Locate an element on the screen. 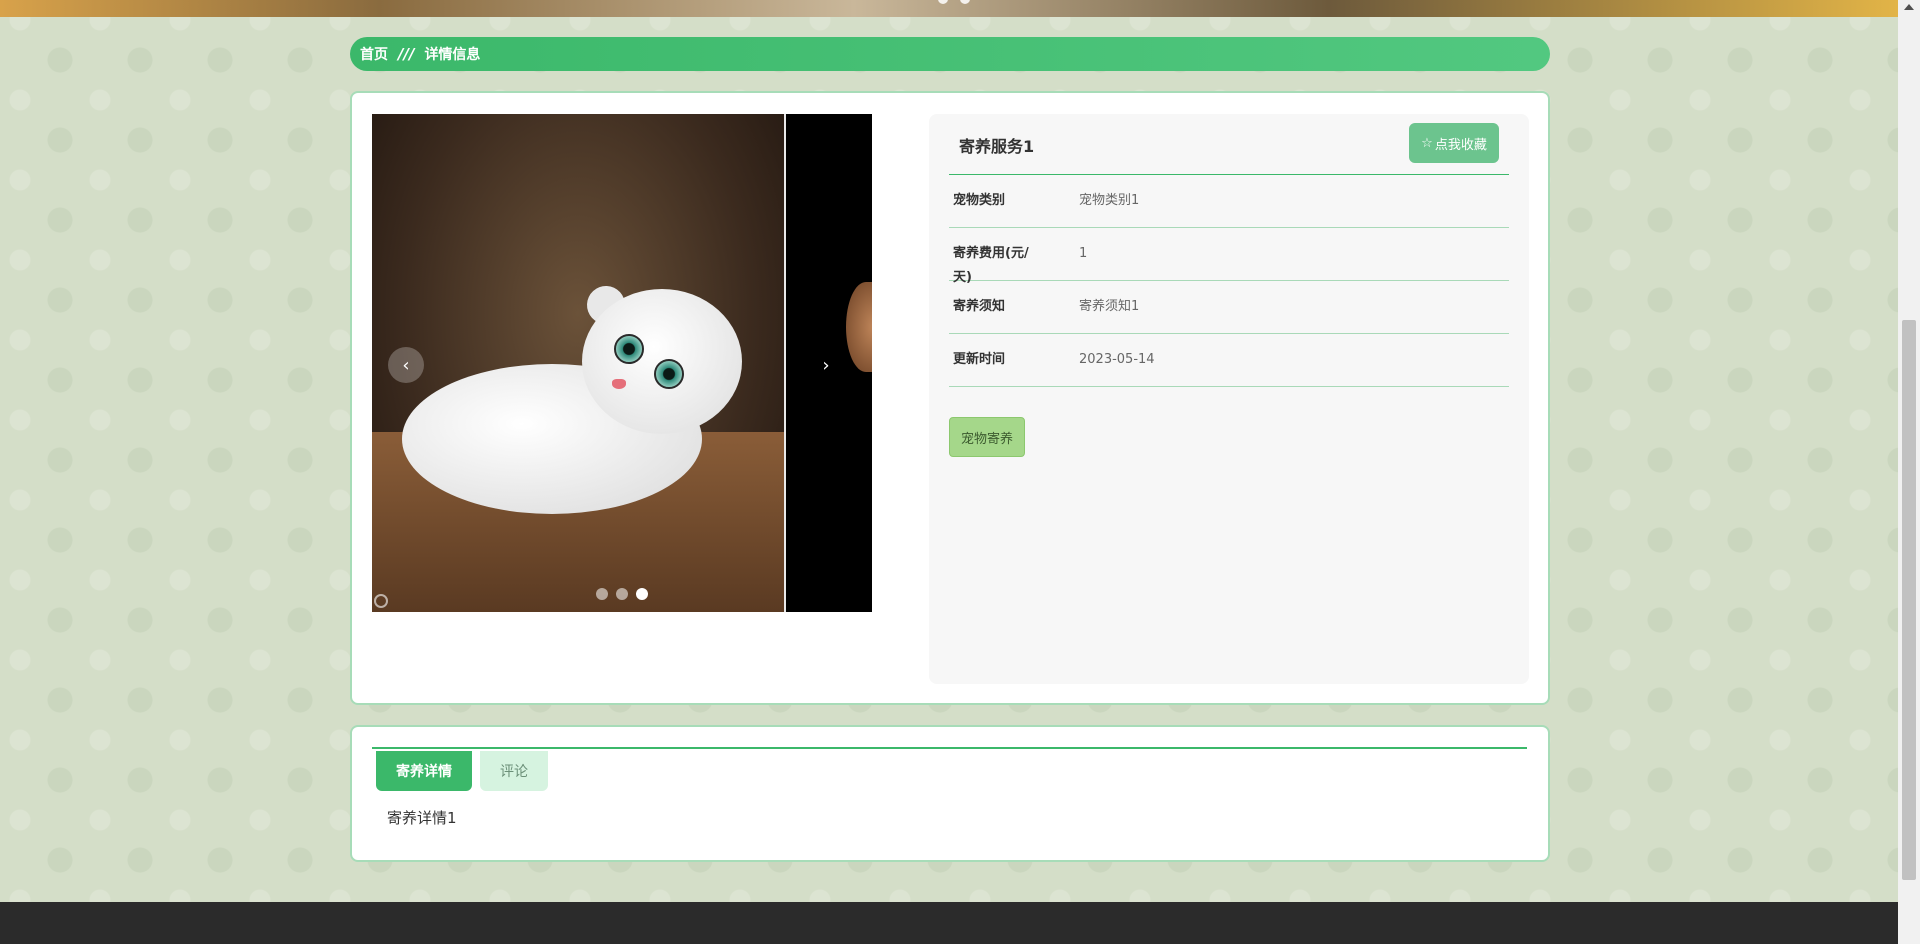  cat-head is located at coordinates (662, 361).